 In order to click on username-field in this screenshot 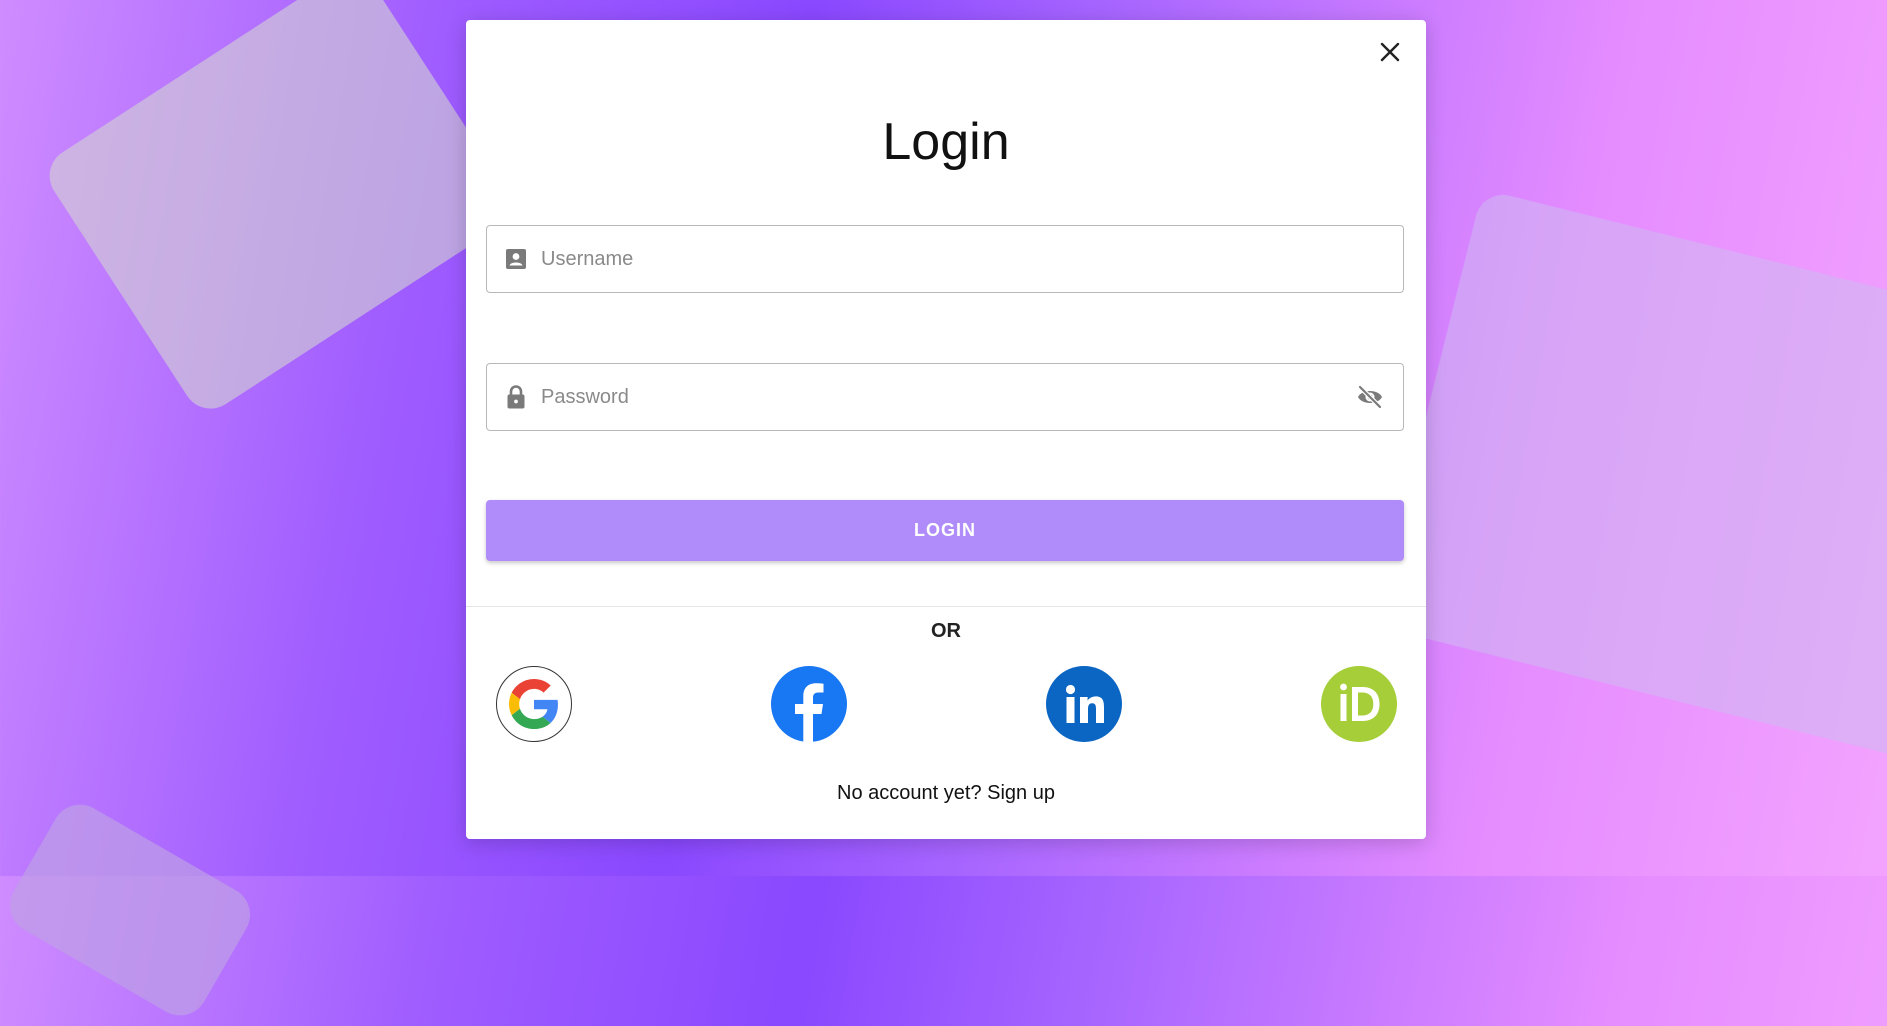, I will do `click(945, 259)`.